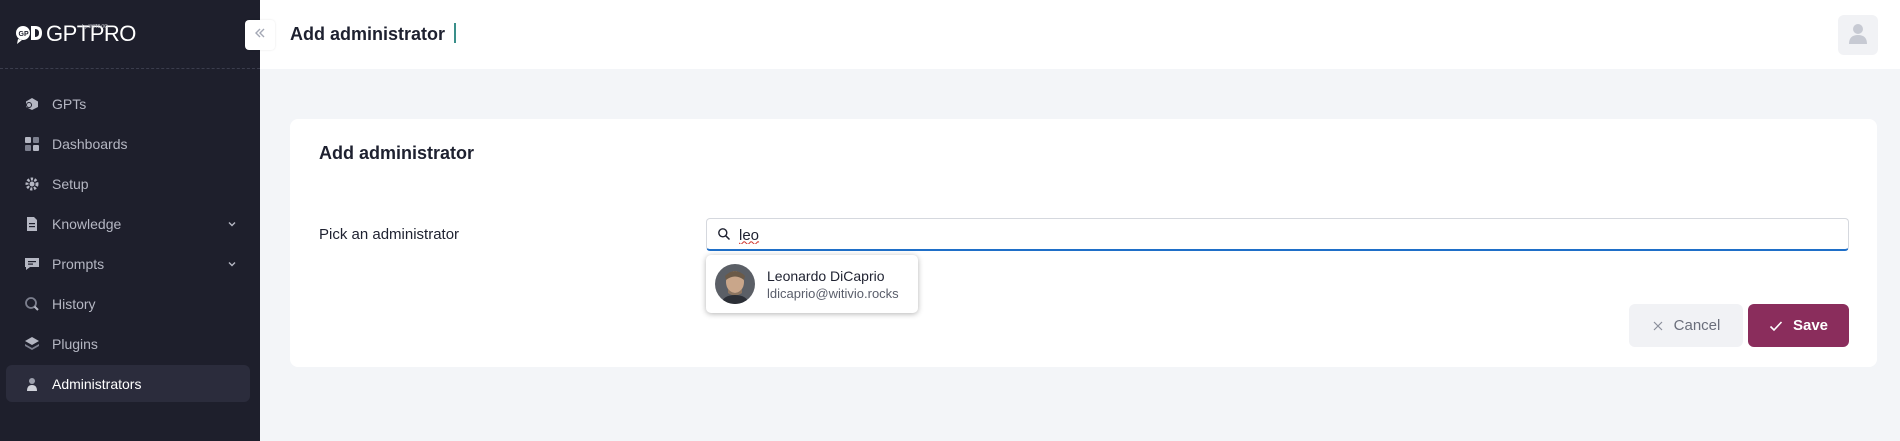  I want to click on sidebar-item-prompts: Prompts, so click(128, 263).